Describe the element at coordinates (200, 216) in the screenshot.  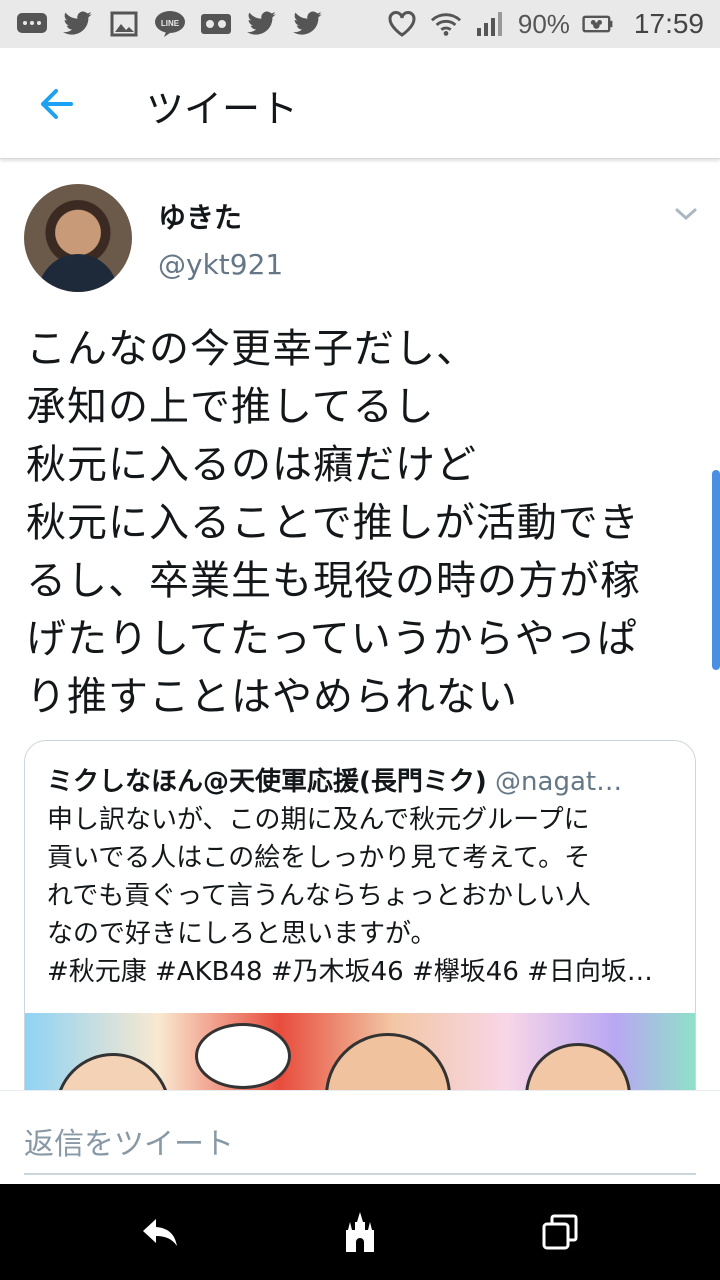
I see `author-name: ゆきた` at that location.